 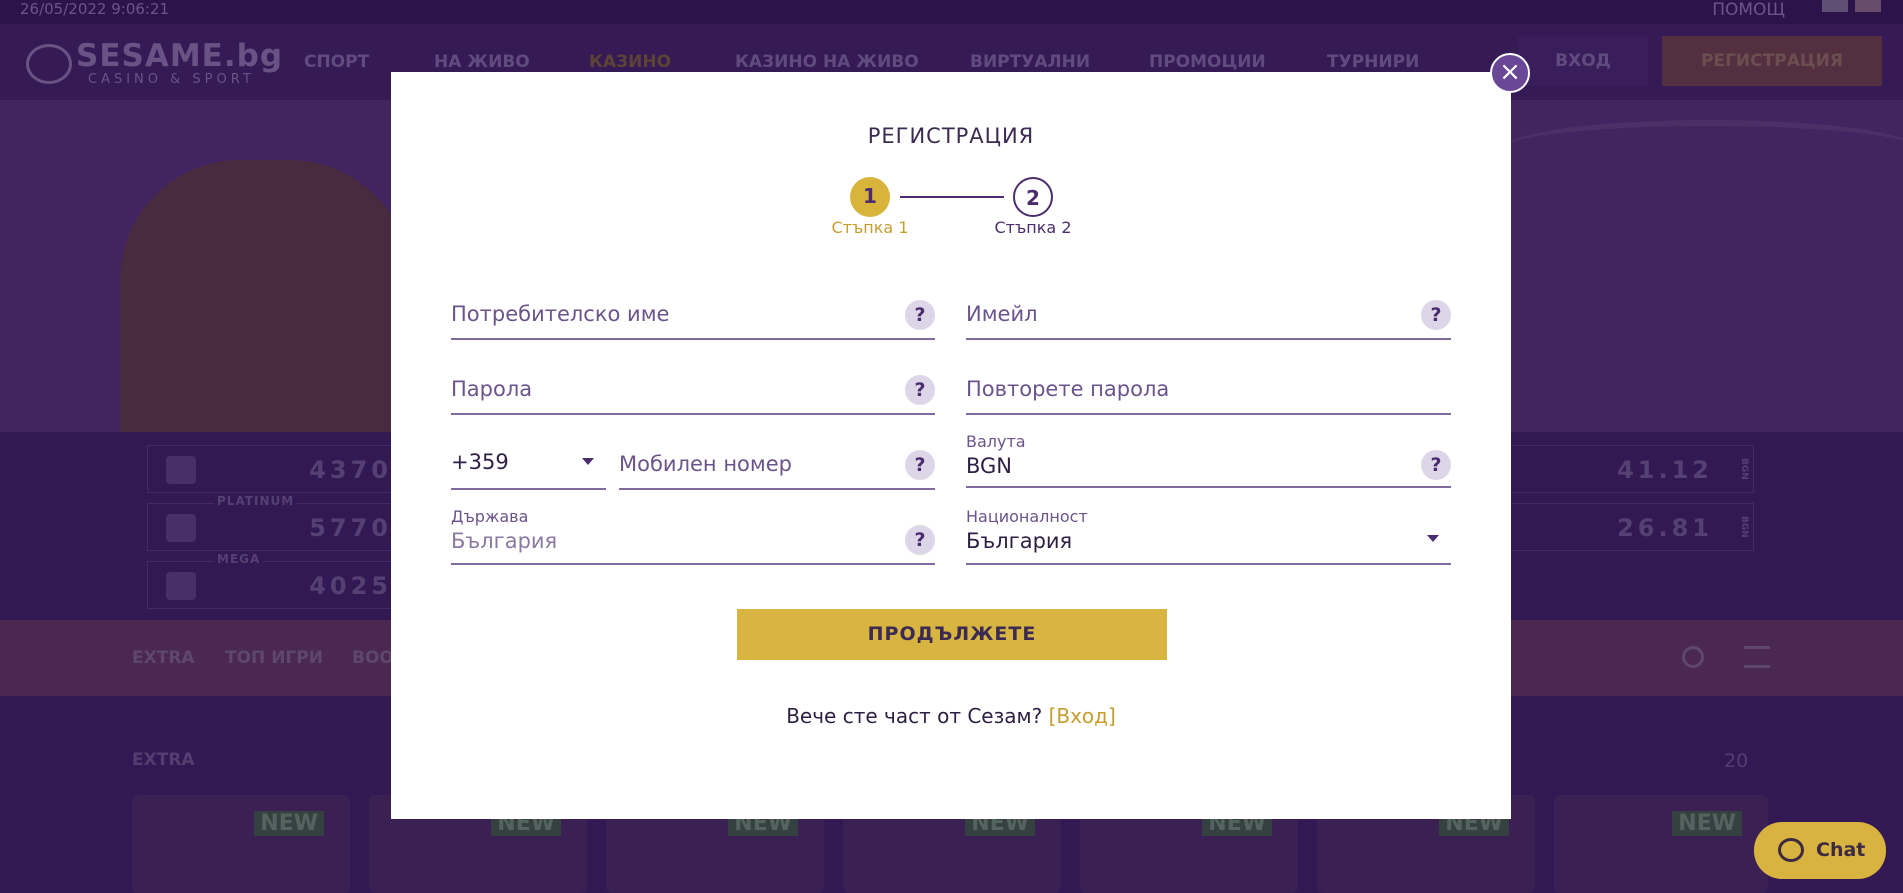 What do you see at coordinates (504, 541) in the screenshot?
I see `country-value: България` at bounding box center [504, 541].